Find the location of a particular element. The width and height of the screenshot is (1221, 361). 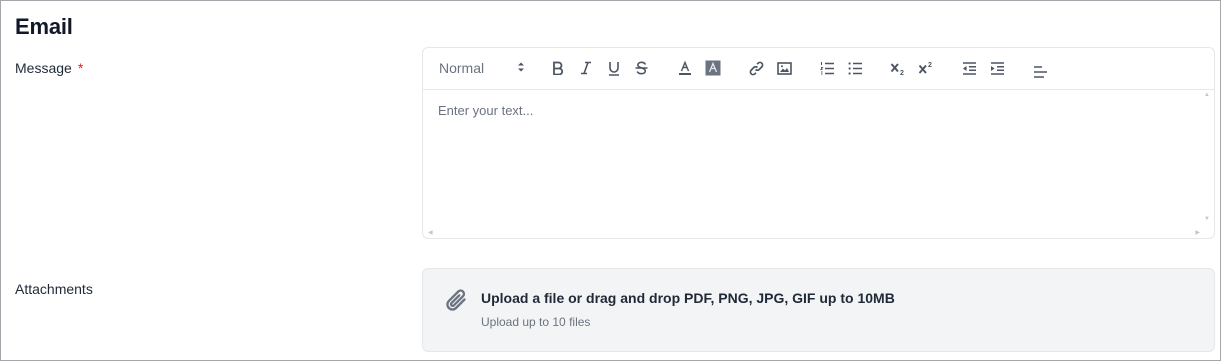

chevron-updown-icon is located at coordinates (521, 68).